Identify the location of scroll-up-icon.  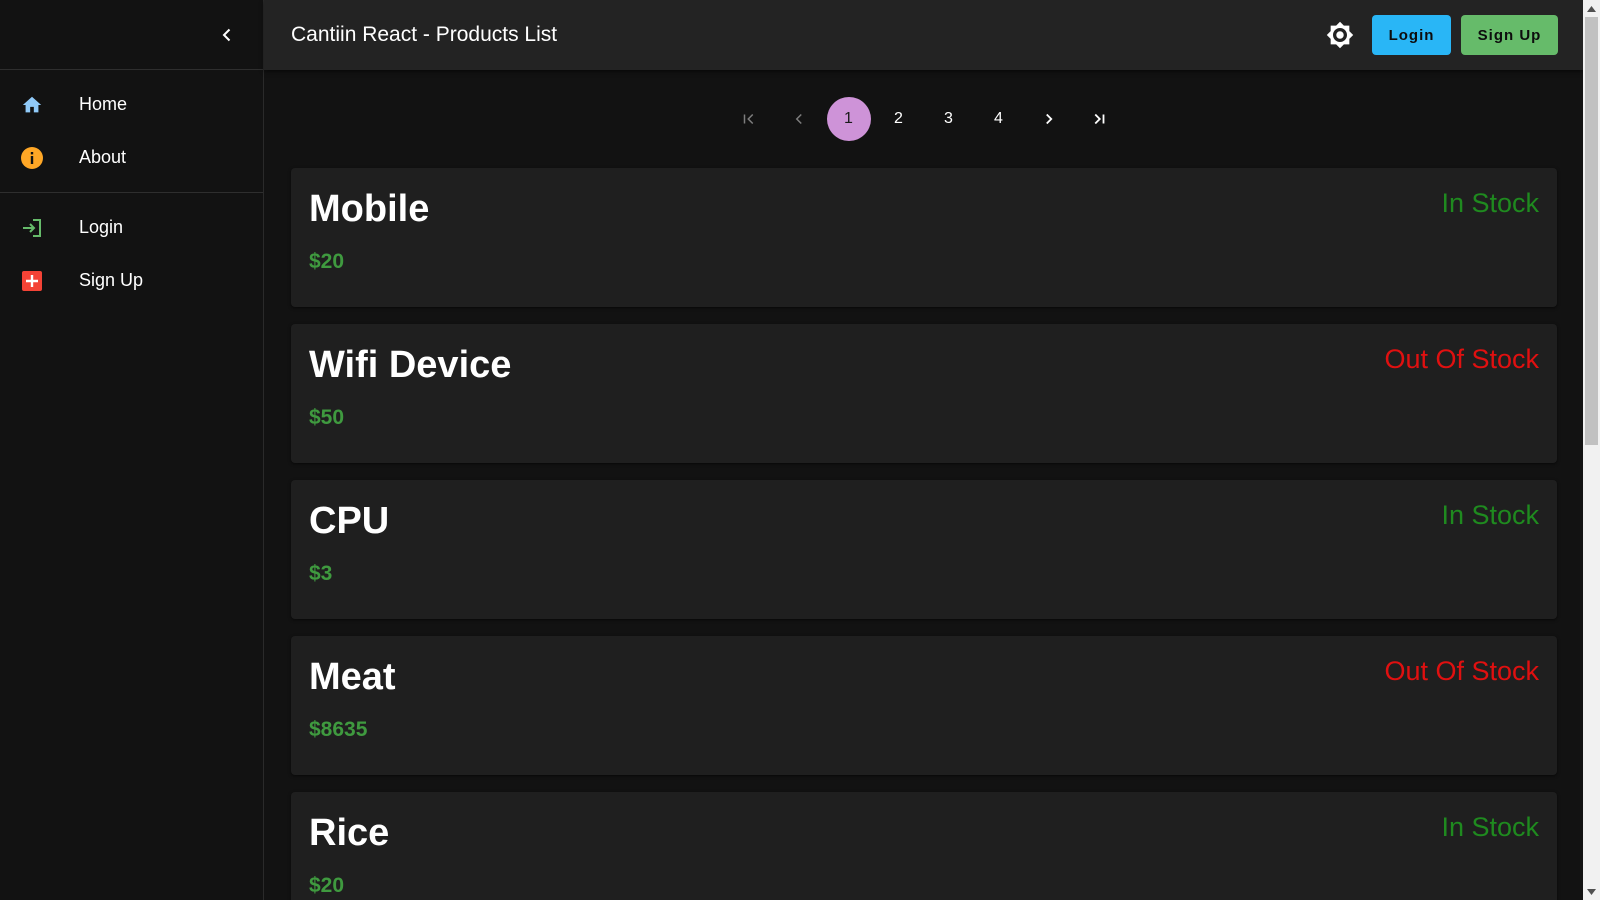
(1591, 8).